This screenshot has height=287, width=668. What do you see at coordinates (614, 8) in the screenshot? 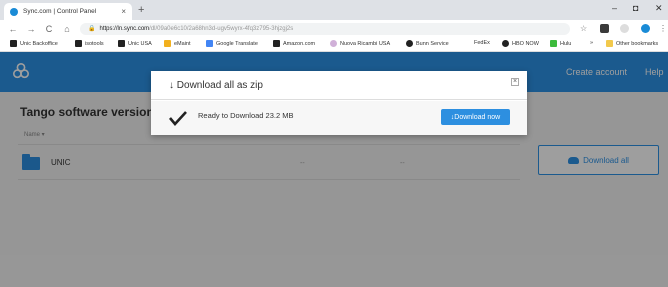
I see `minimize-button: –` at bounding box center [614, 8].